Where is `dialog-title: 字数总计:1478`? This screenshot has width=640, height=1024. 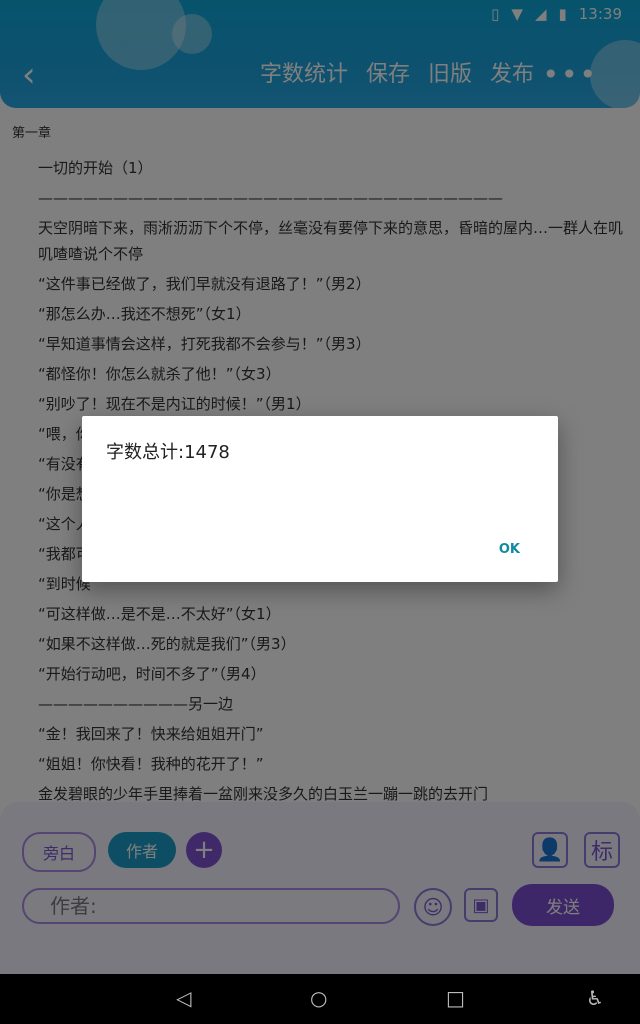 dialog-title: 字数总计:1478 is located at coordinates (168, 452).